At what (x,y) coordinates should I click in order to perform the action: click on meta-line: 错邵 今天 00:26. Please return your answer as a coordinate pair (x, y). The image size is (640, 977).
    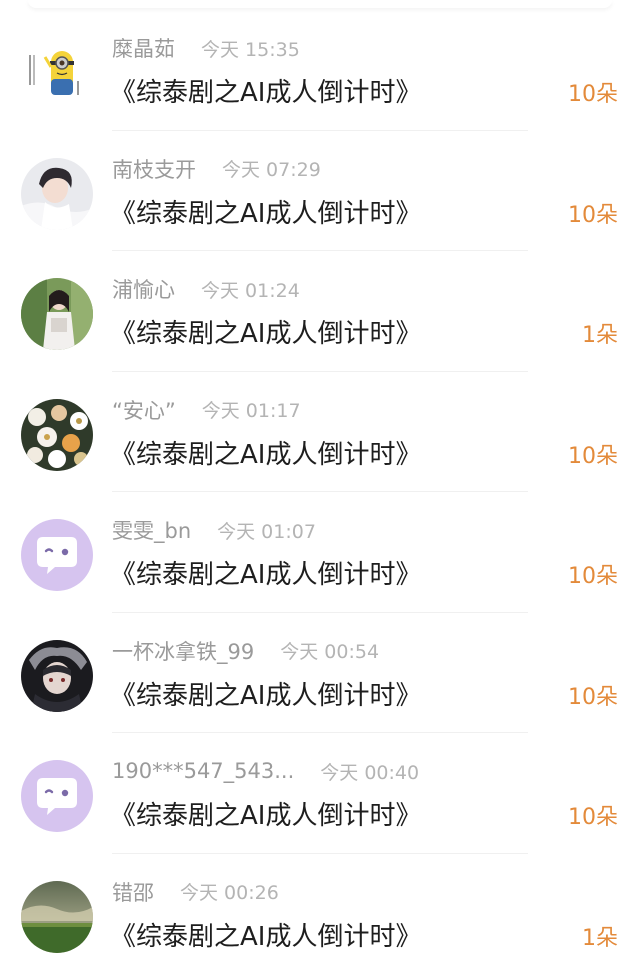
    Looking at the image, I should click on (195, 892).